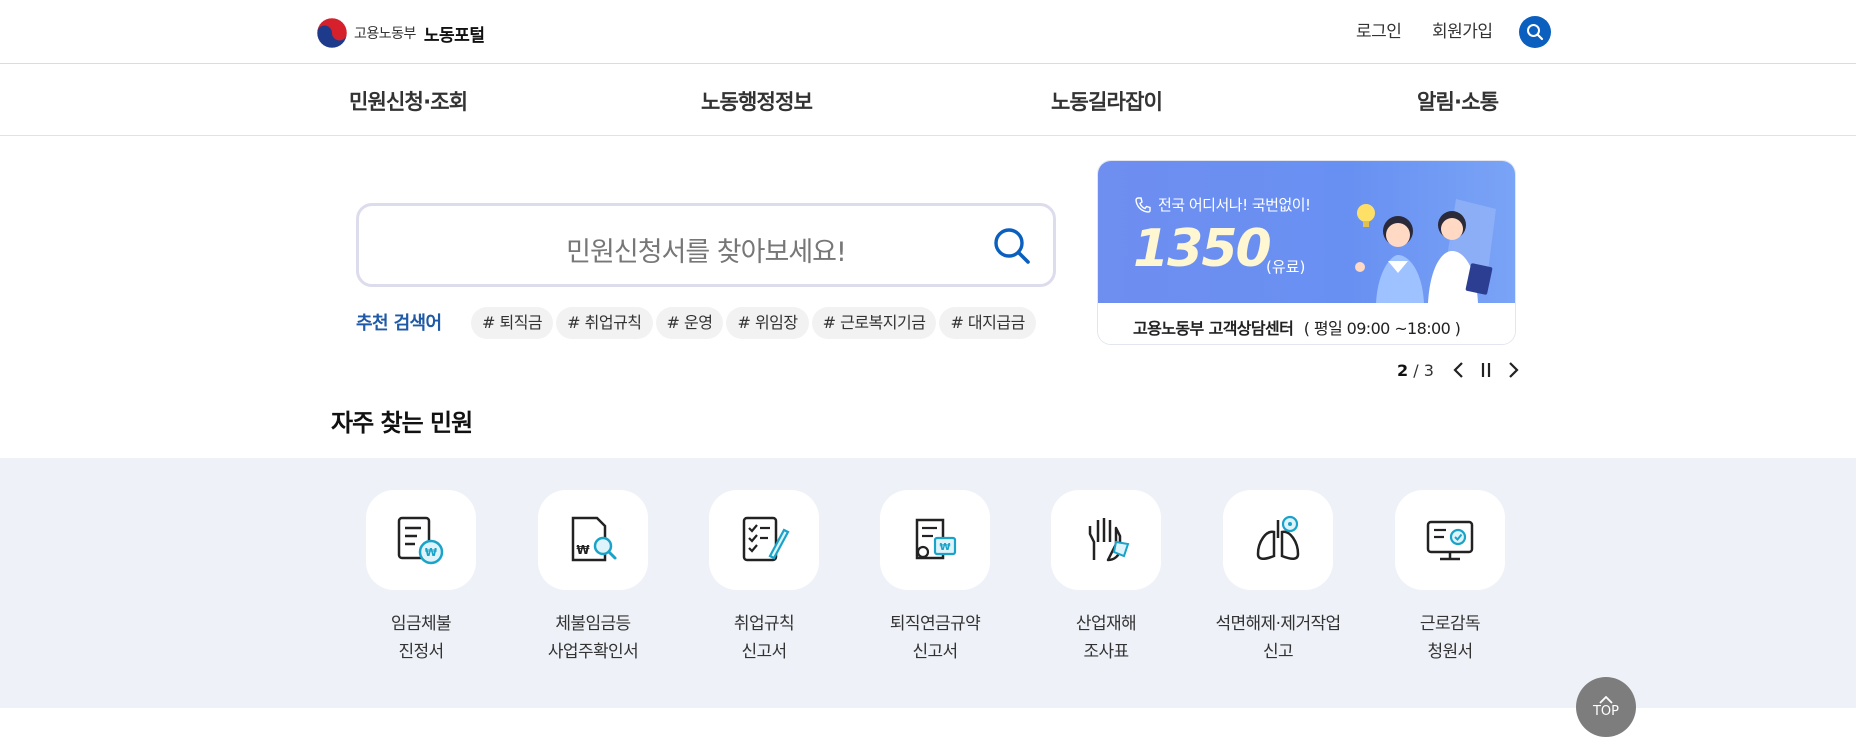  I want to click on tag-keyword: # 운영, so click(689, 323).